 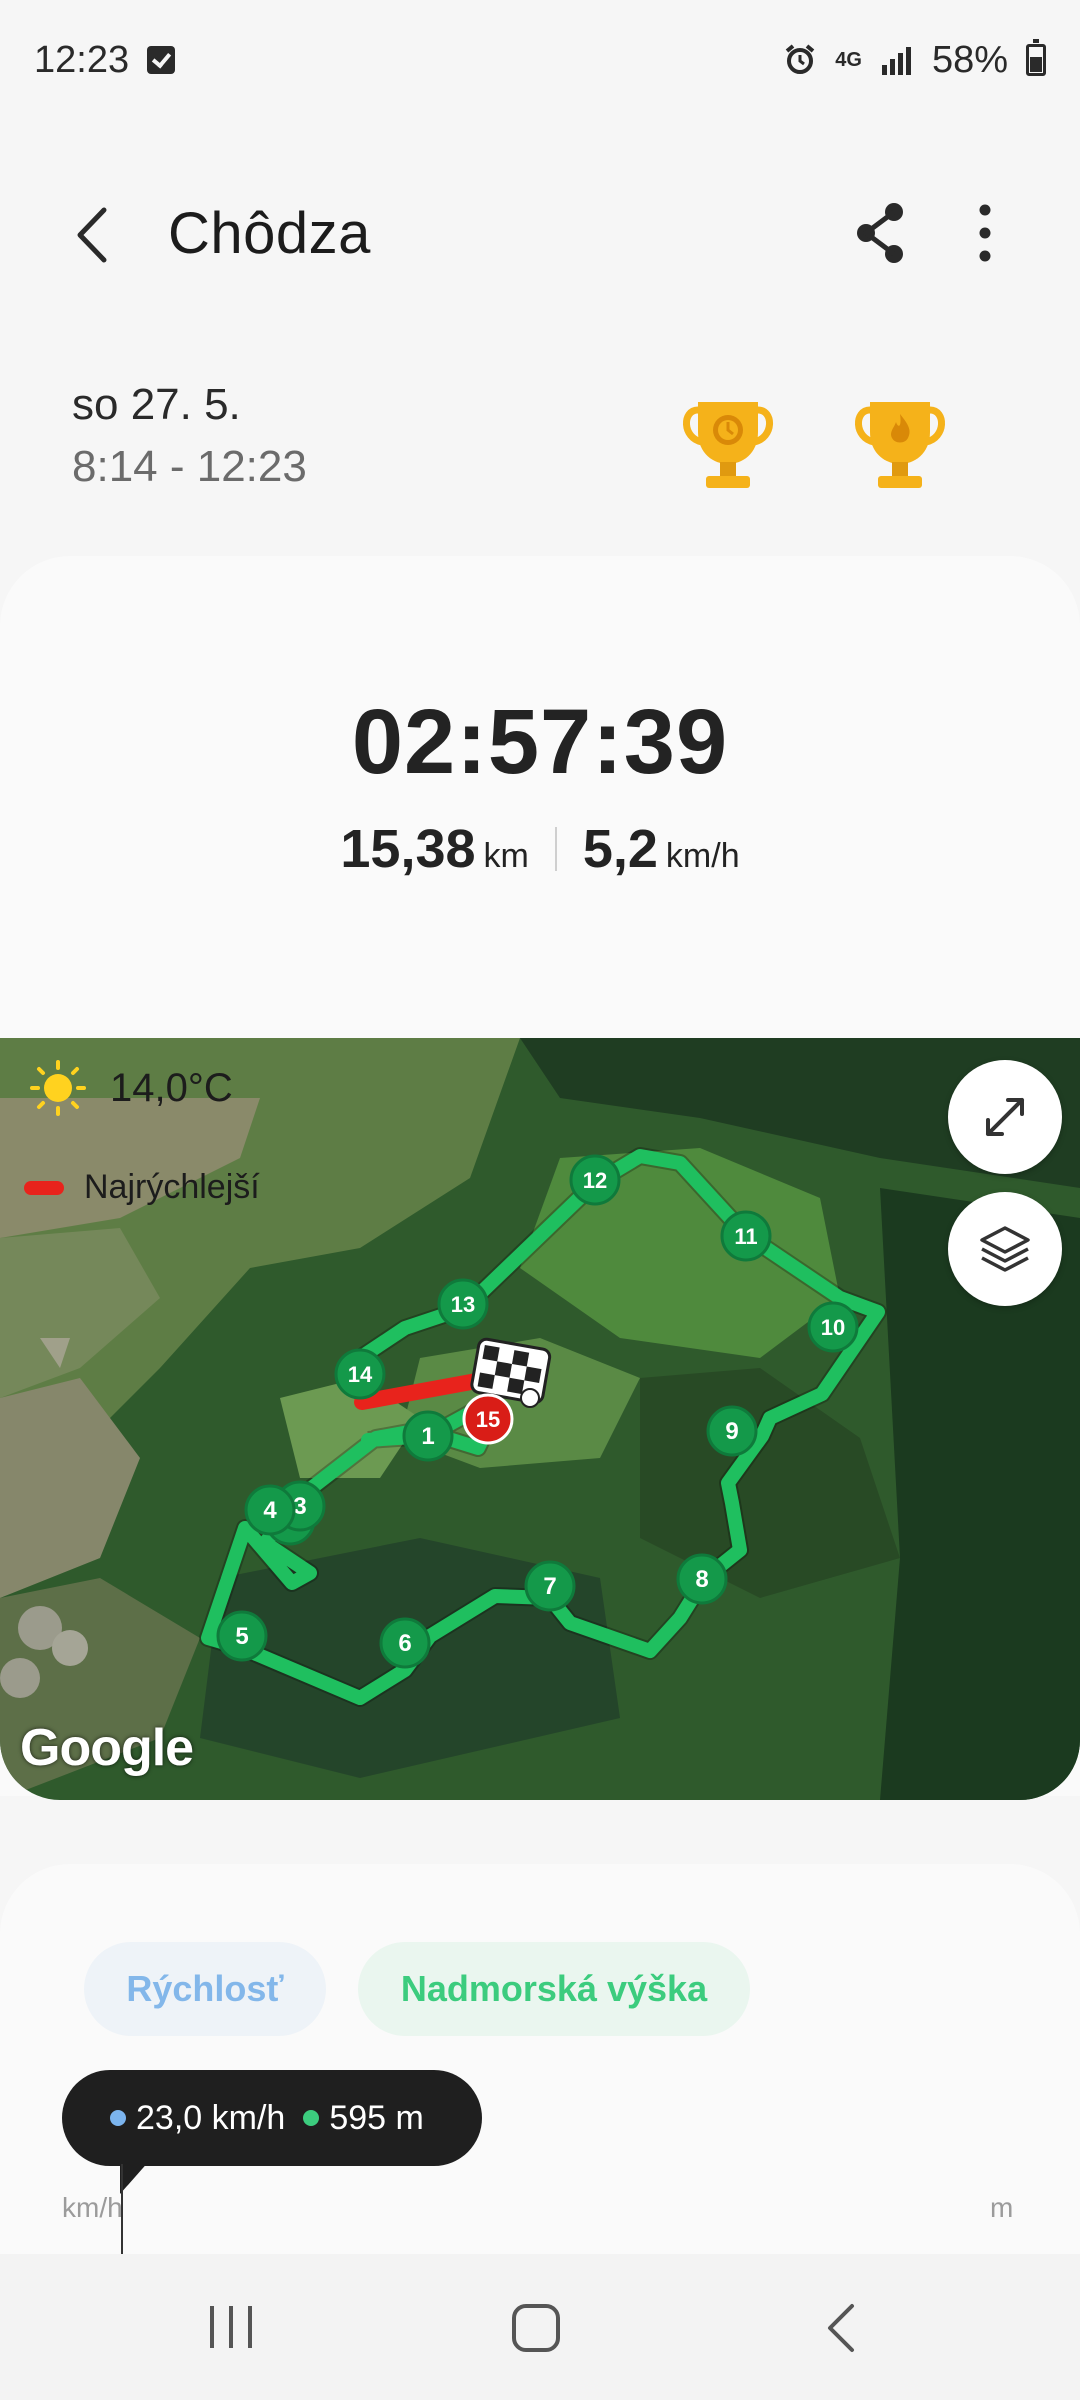 What do you see at coordinates (92, 2207) in the screenshot?
I see `left-axis-unit: km/h` at bounding box center [92, 2207].